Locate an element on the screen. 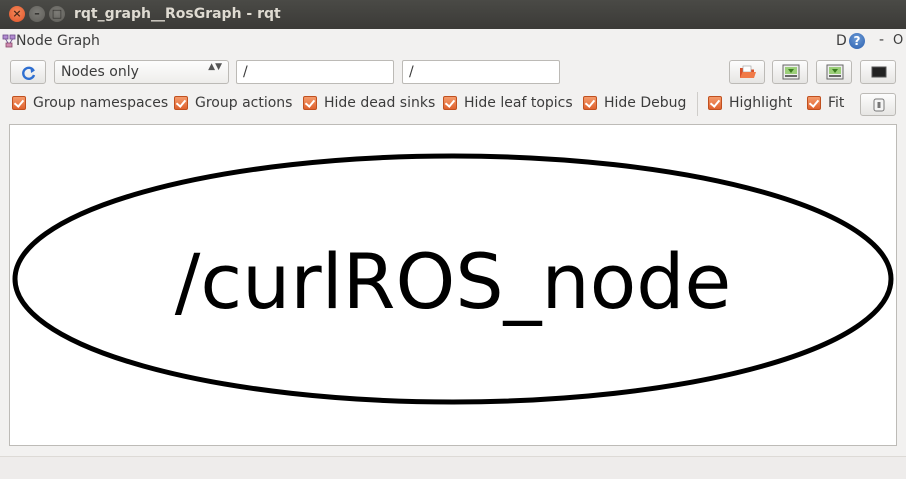 This screenshot has width=906, height=479. plugin-close-button: O is located at coordinates (898, 40).